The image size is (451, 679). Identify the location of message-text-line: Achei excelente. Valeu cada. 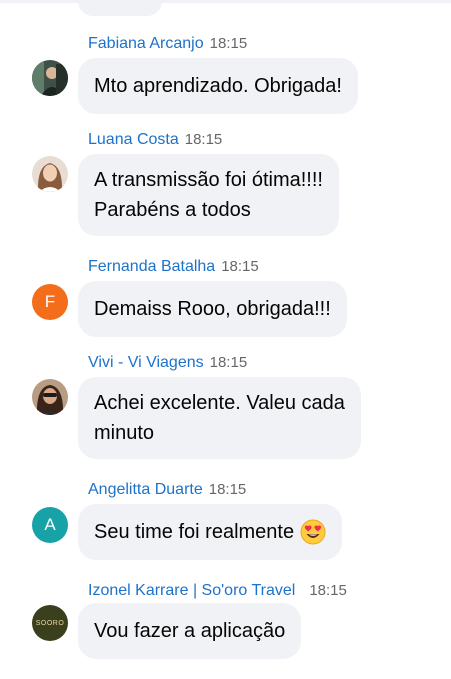
(219, 403).